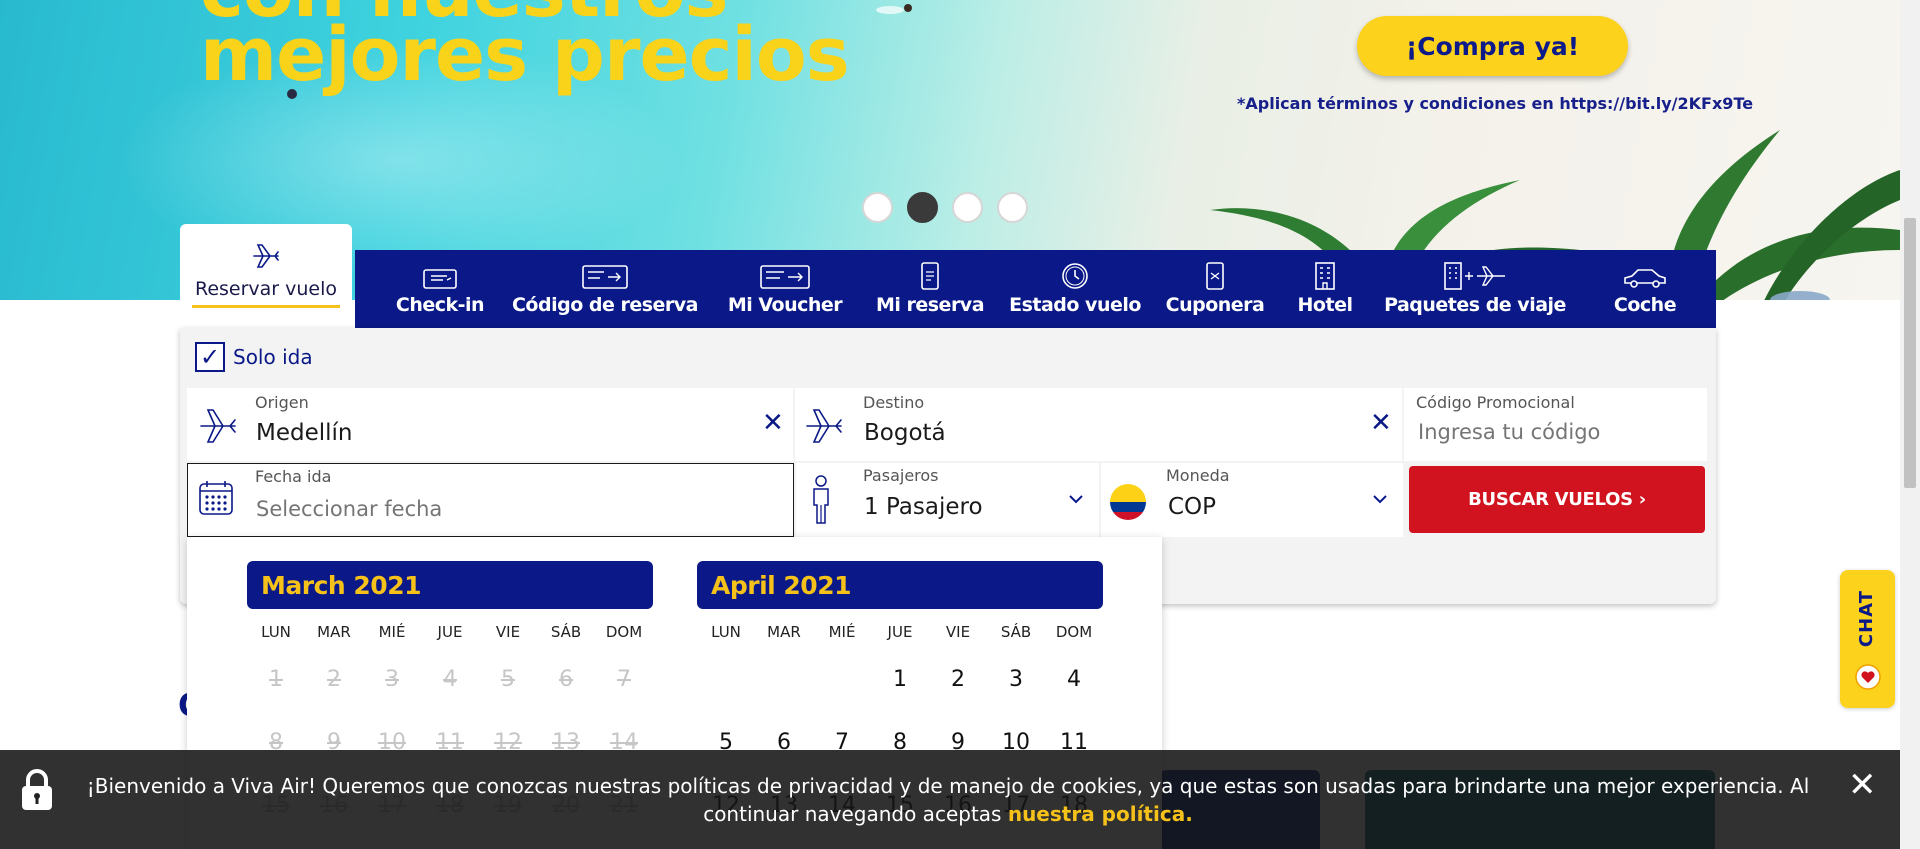 Image resolution: width=1920 pixels, height=849 pixels. Describe the element at coordinates (1074, 632) in the screenshot. I see `weekday-label: DOM` at that location.